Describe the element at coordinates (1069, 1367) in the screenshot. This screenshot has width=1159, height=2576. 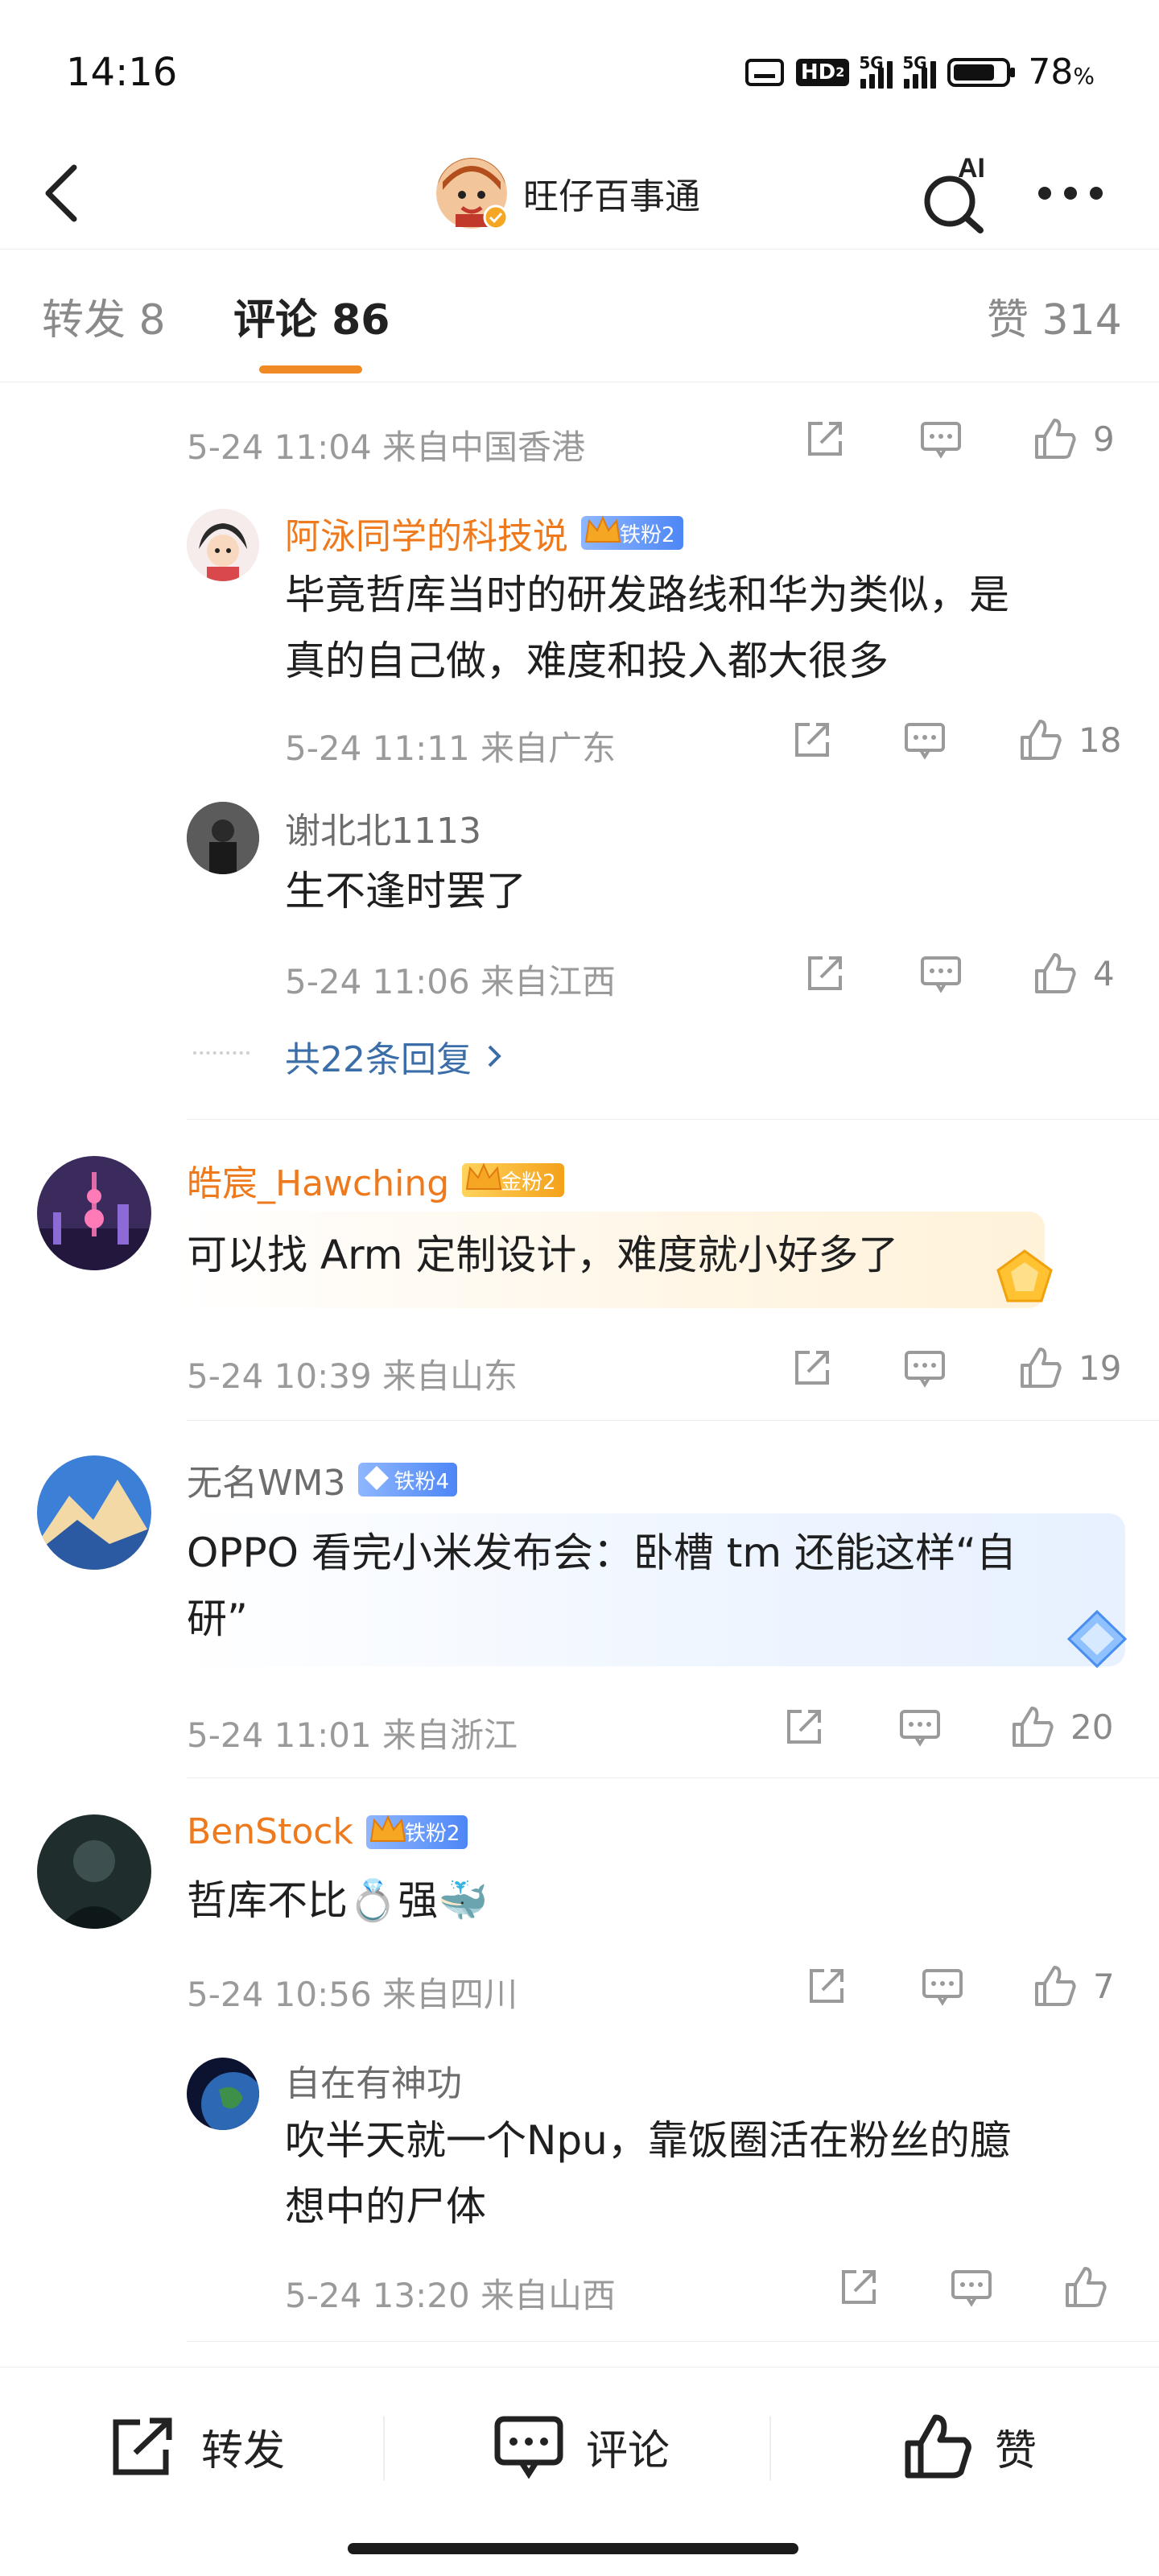
I see `like-button: 19` at that location.